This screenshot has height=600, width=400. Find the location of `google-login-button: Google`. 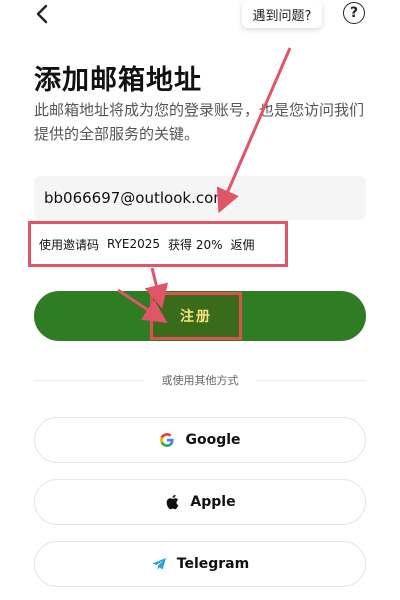

google-login-button: Google is located at coordinates (200, 440).